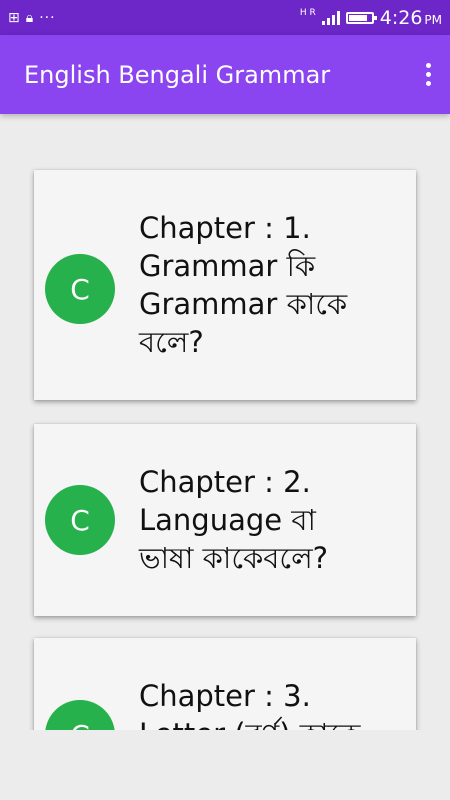  Describe the element at coordinates (307, 13) in the screenshot. I see `network-type-label: H R` at that location.